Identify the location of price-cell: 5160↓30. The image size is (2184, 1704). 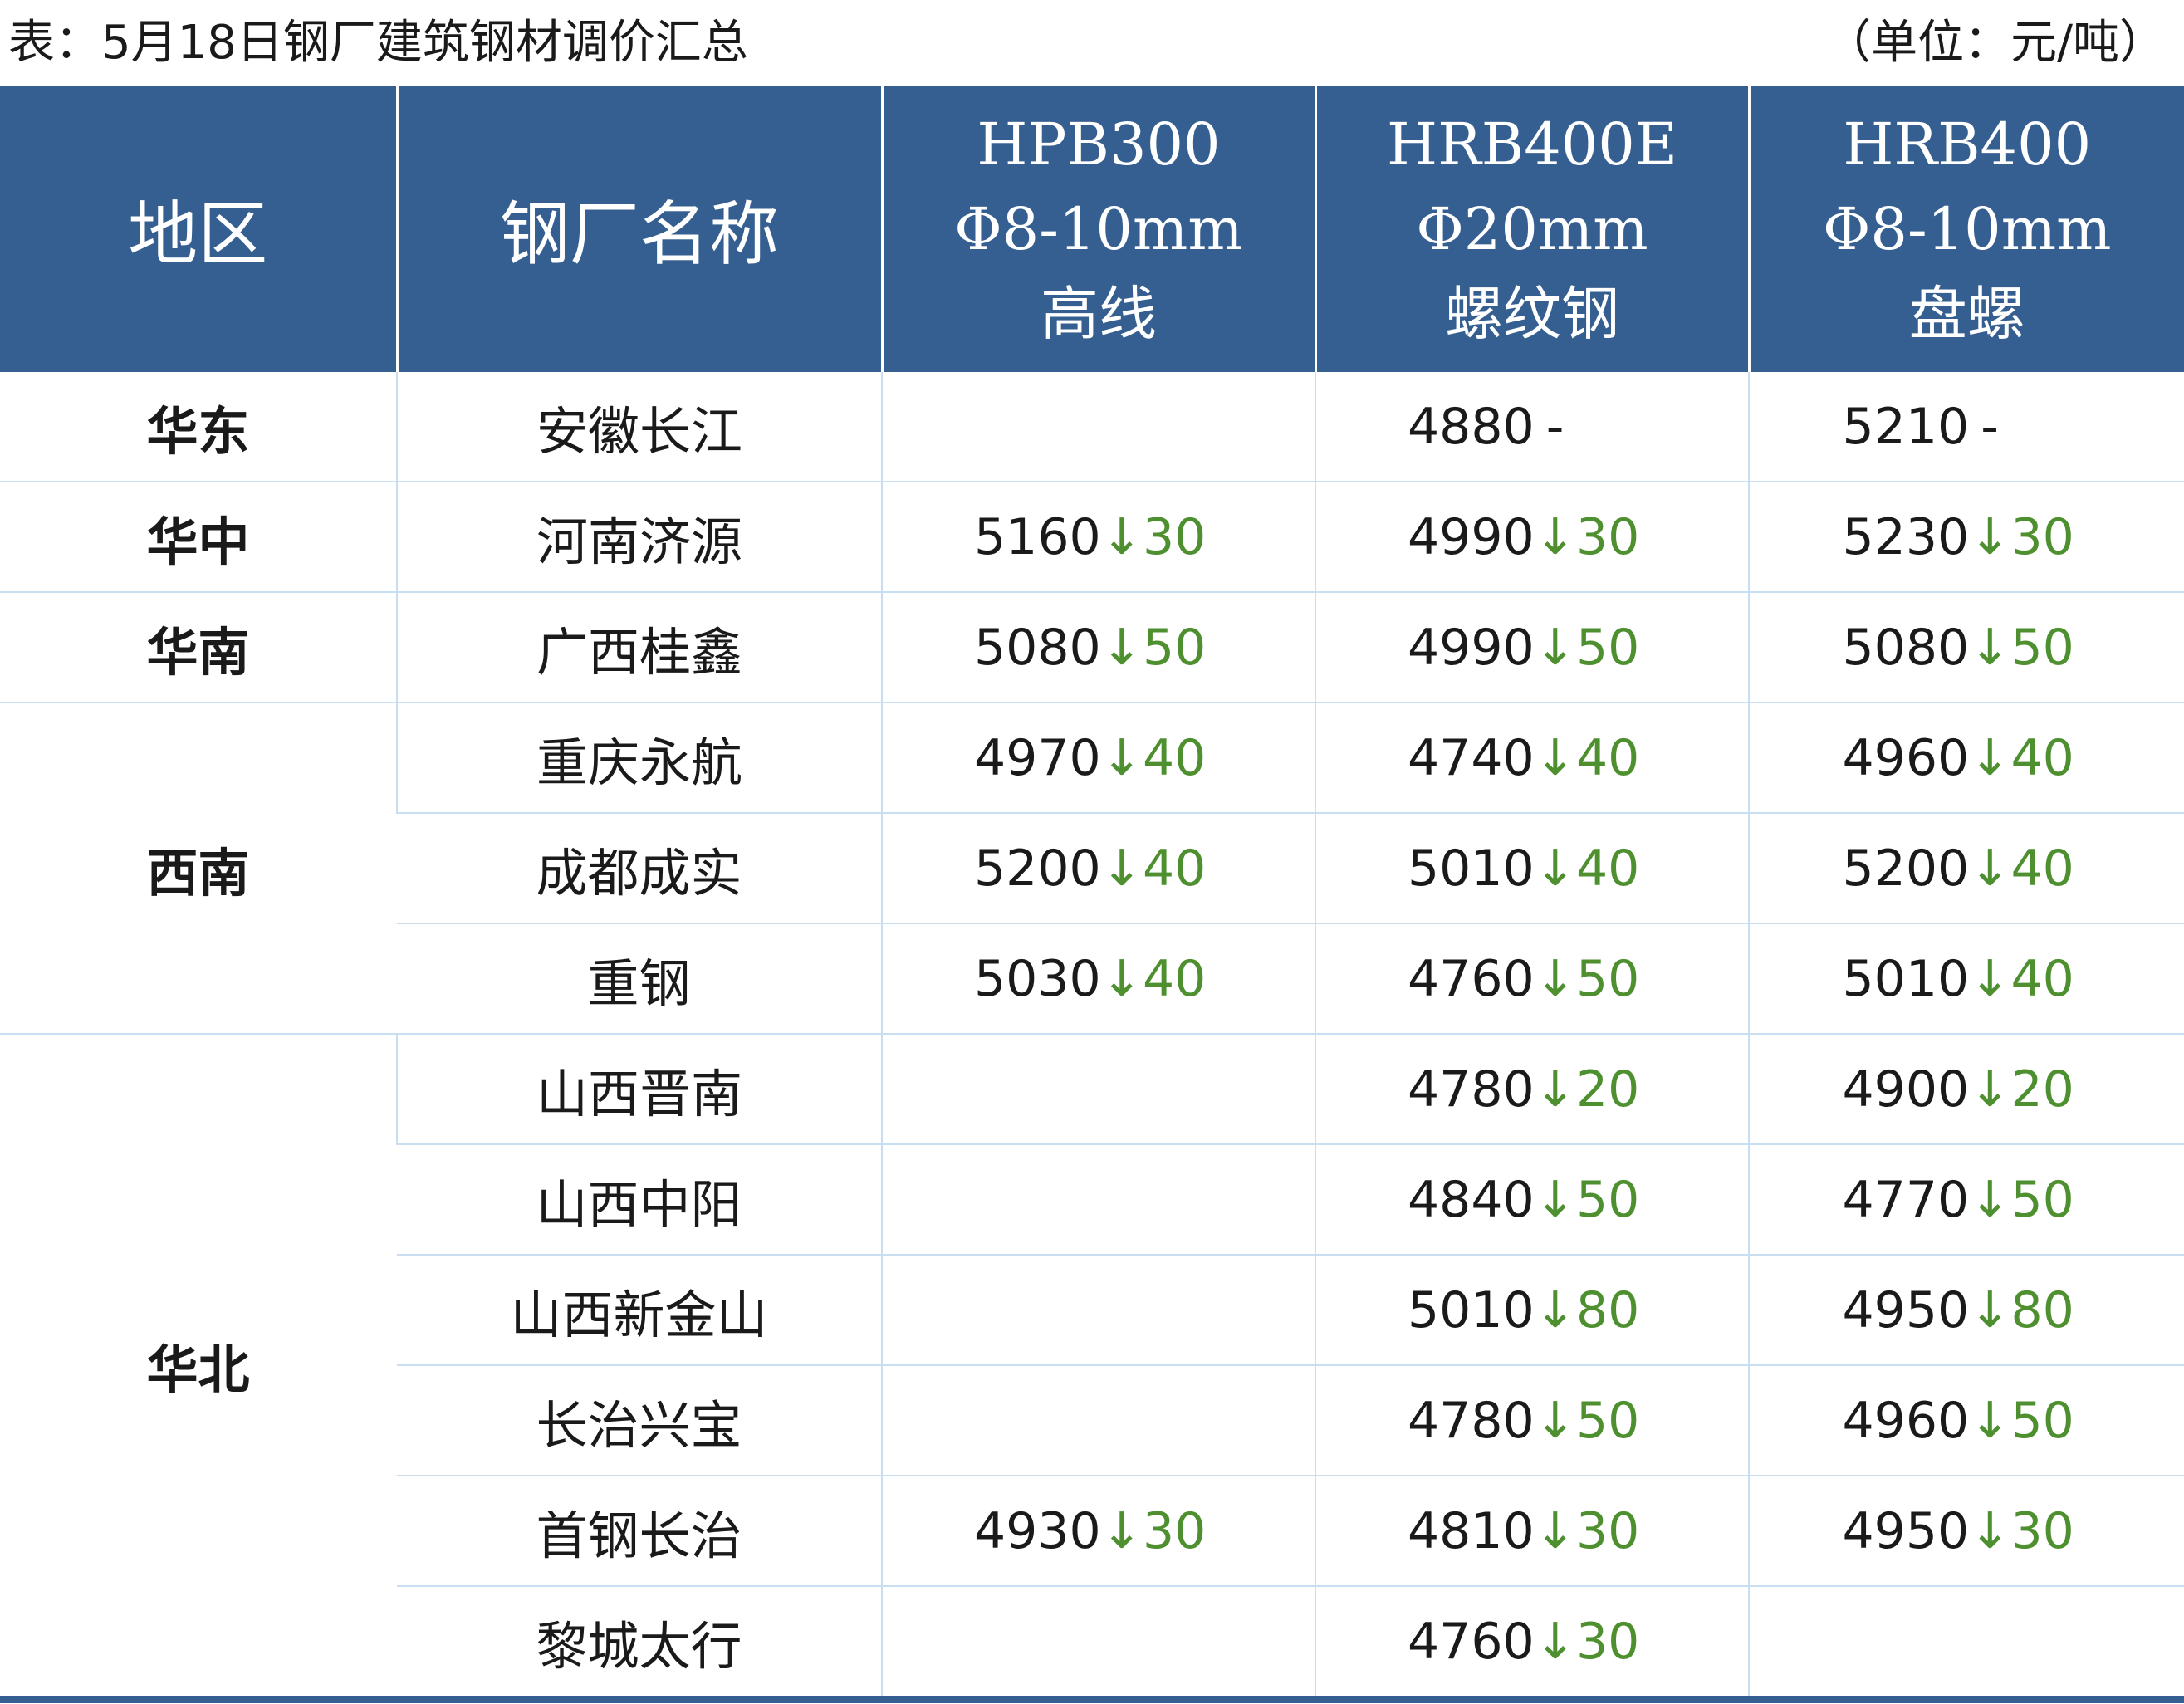
(1098, 537).